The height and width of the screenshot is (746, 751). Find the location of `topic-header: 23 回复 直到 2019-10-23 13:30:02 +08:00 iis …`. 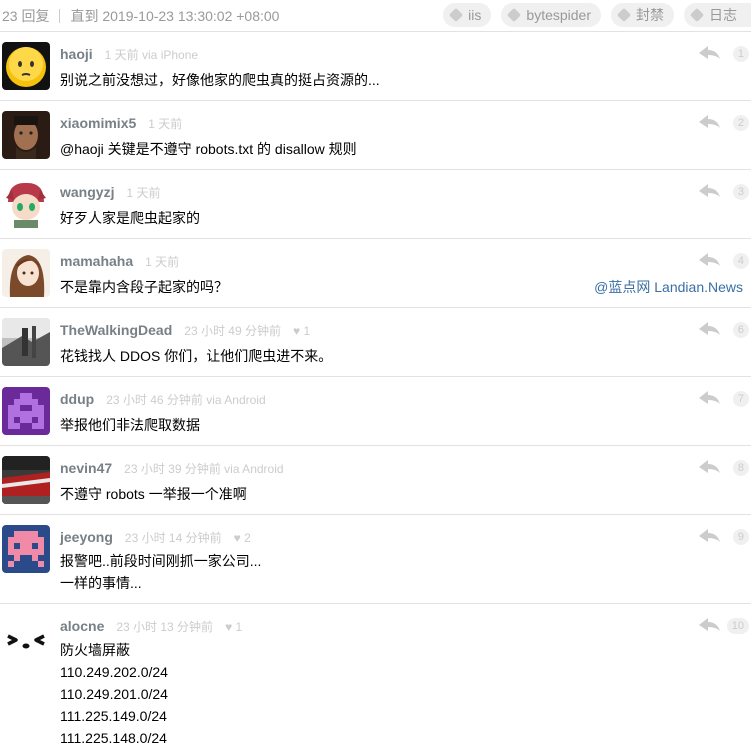

topic-header: 23 回复 直到 2019-10-23 13:30:02 +08:00 iis … is located at coordinates (375, 16).